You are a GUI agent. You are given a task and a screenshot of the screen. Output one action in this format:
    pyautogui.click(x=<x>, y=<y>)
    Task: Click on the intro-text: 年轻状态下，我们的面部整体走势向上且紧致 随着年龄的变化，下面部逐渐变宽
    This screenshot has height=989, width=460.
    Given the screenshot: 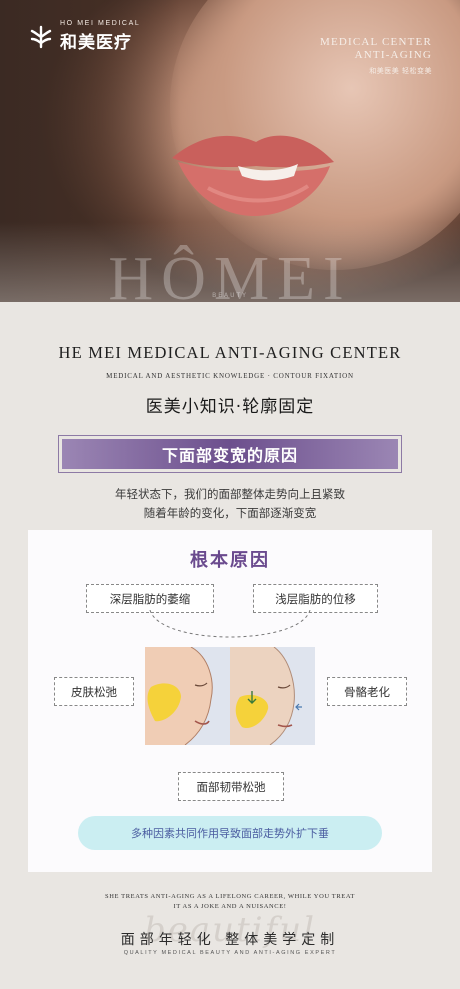 What is the action you would take?
    pyautogui.click(x=230, y=504)
    